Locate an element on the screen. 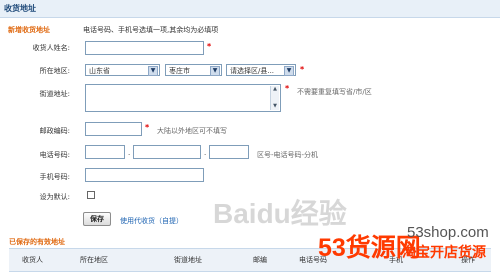 Image resolution: width=500 pixels, height=272 pixels. phone-hint: 区号-电话号码-分机 is located at coordinates (288, 155).